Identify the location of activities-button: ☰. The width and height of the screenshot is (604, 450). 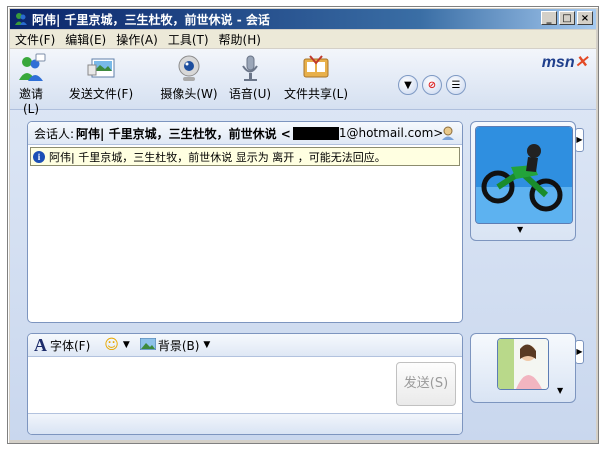
(456, 85).